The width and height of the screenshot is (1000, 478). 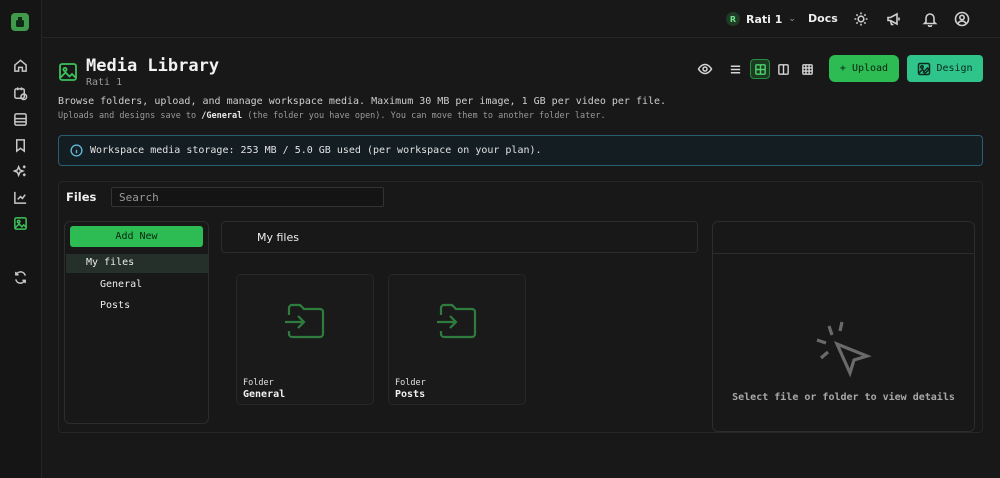 I want to click on folder-card-posts: Folder Posts, so click(x=457, y=339).